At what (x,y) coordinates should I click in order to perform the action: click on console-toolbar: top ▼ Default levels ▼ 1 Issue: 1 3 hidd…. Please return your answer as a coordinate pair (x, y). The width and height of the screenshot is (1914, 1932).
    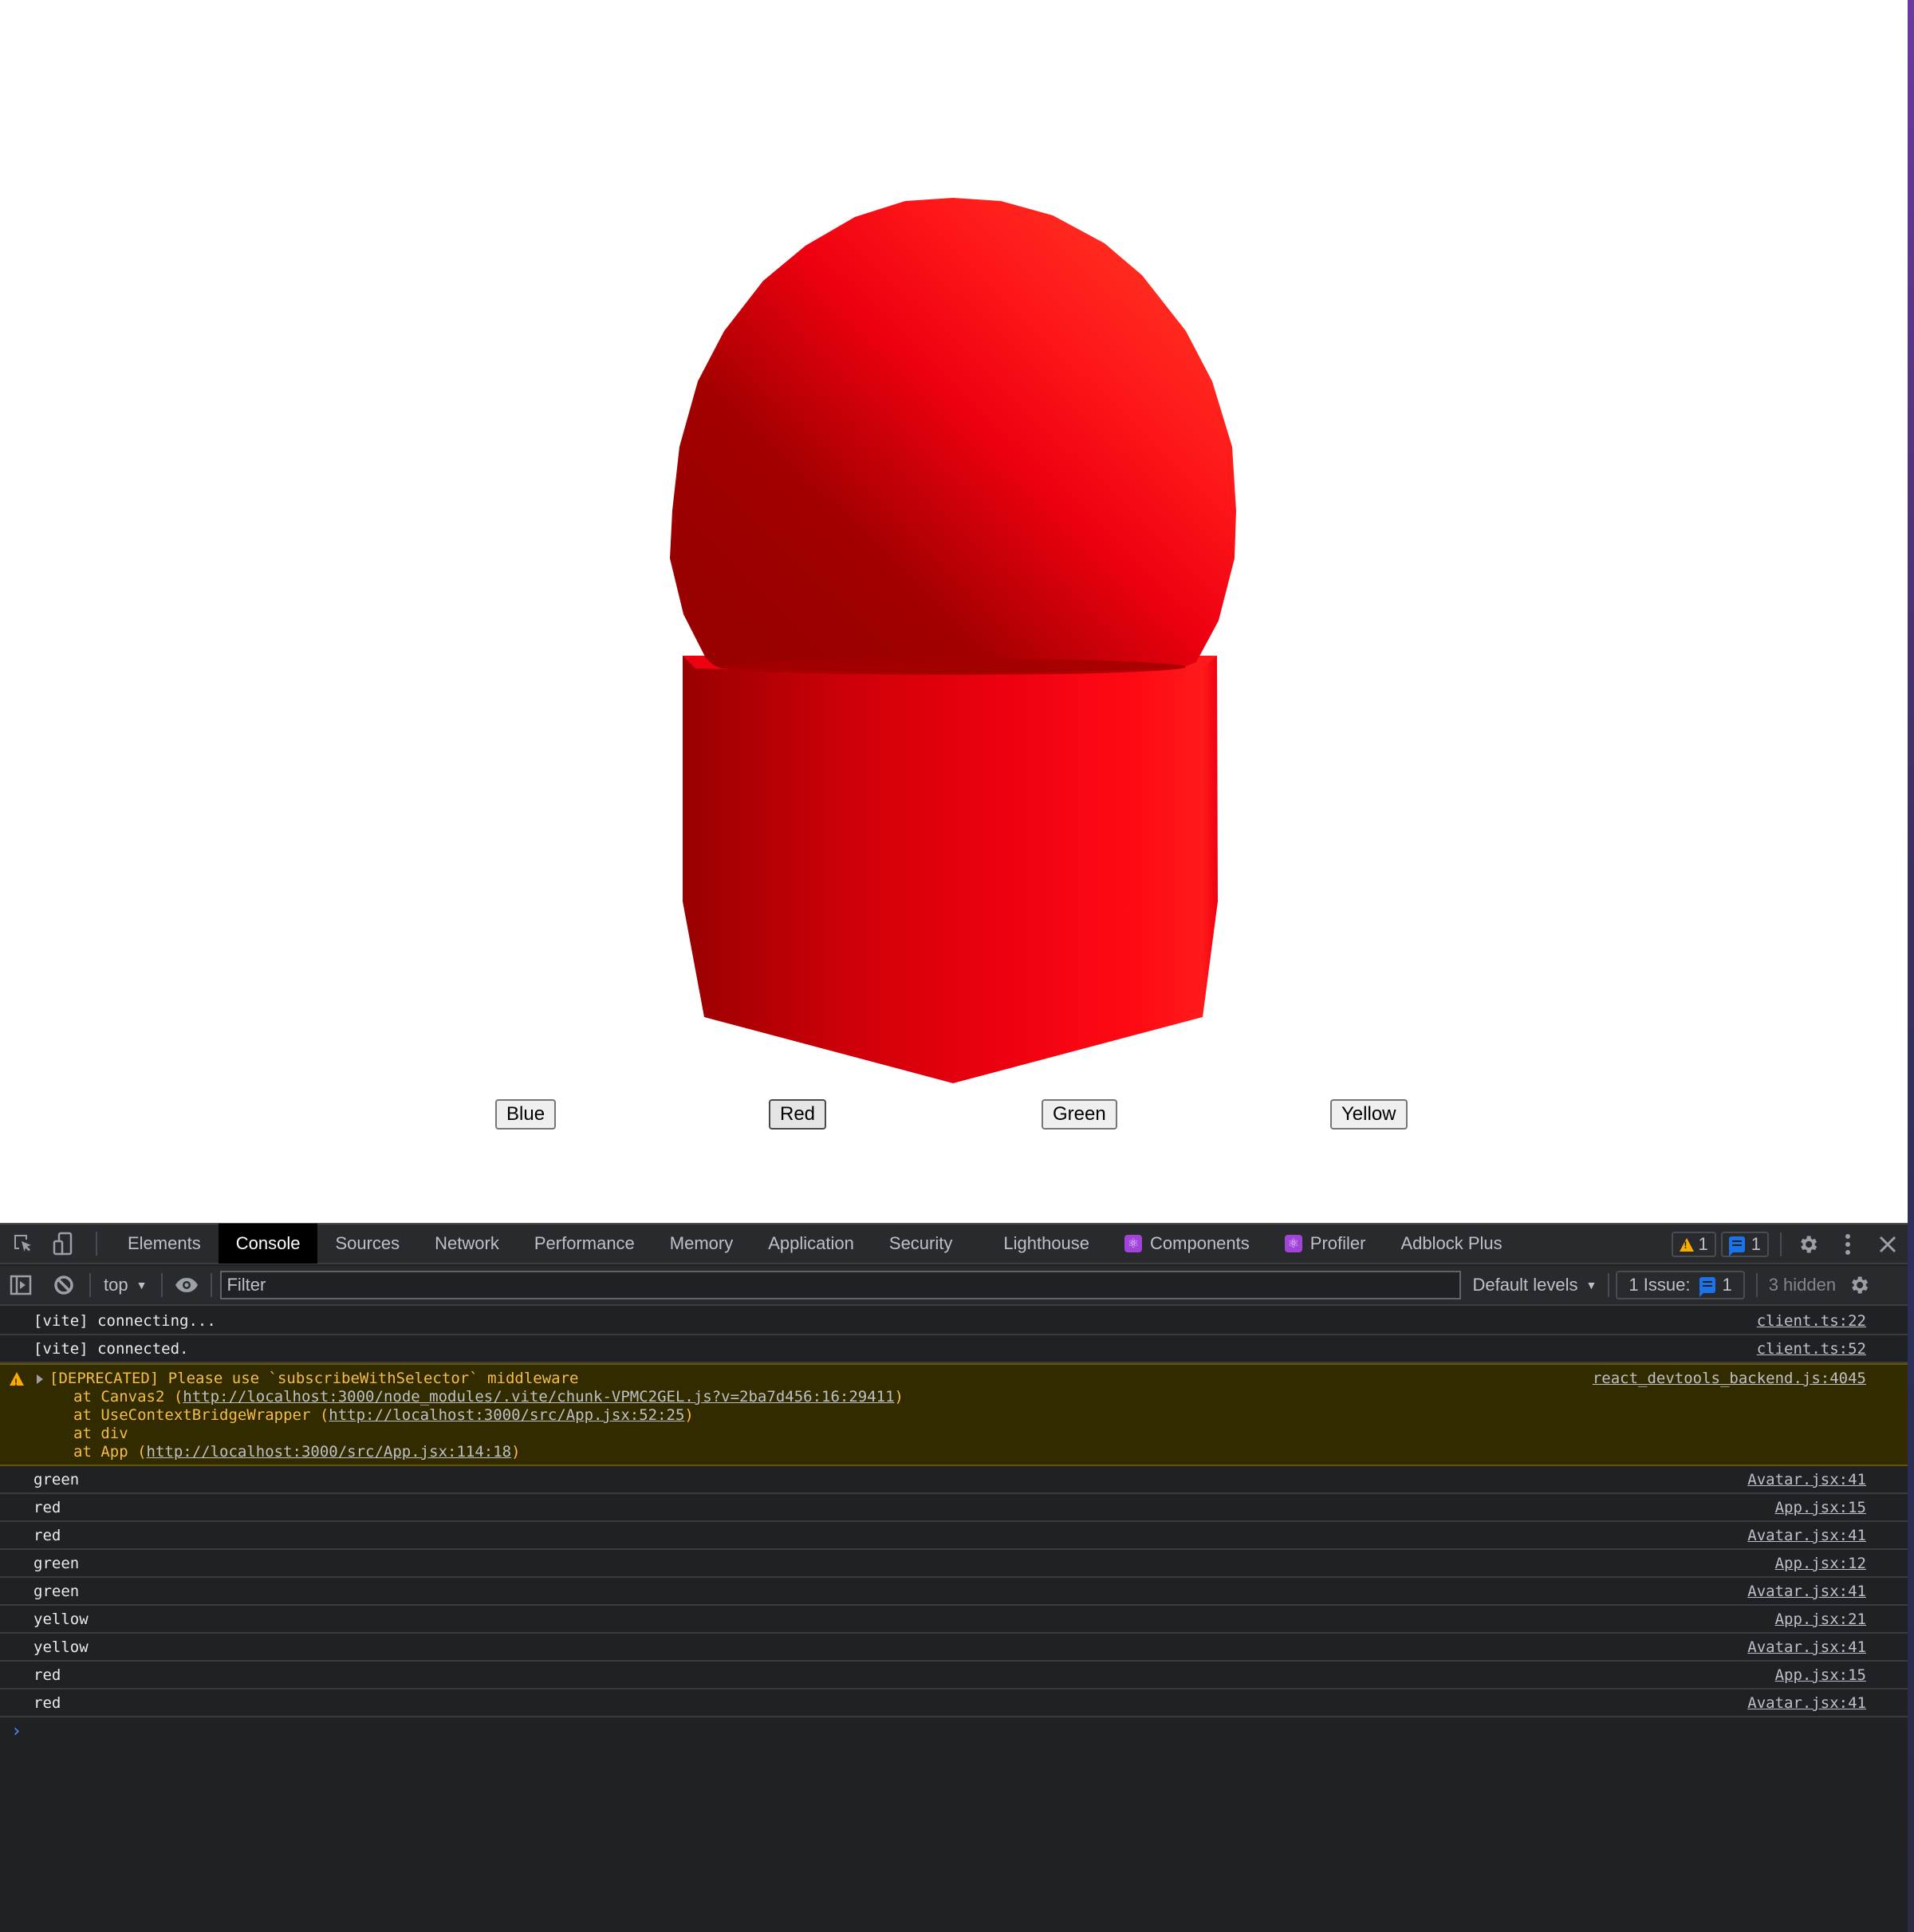
    Looking at the image, I should click on (954, 1286).